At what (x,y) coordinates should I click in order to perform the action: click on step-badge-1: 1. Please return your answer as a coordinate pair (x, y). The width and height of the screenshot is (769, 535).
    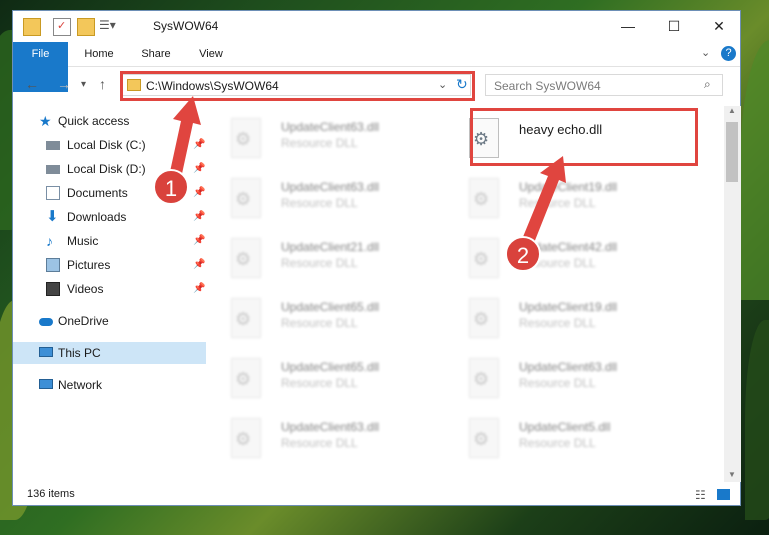
    Looking at the image, I should click on (171, 187).